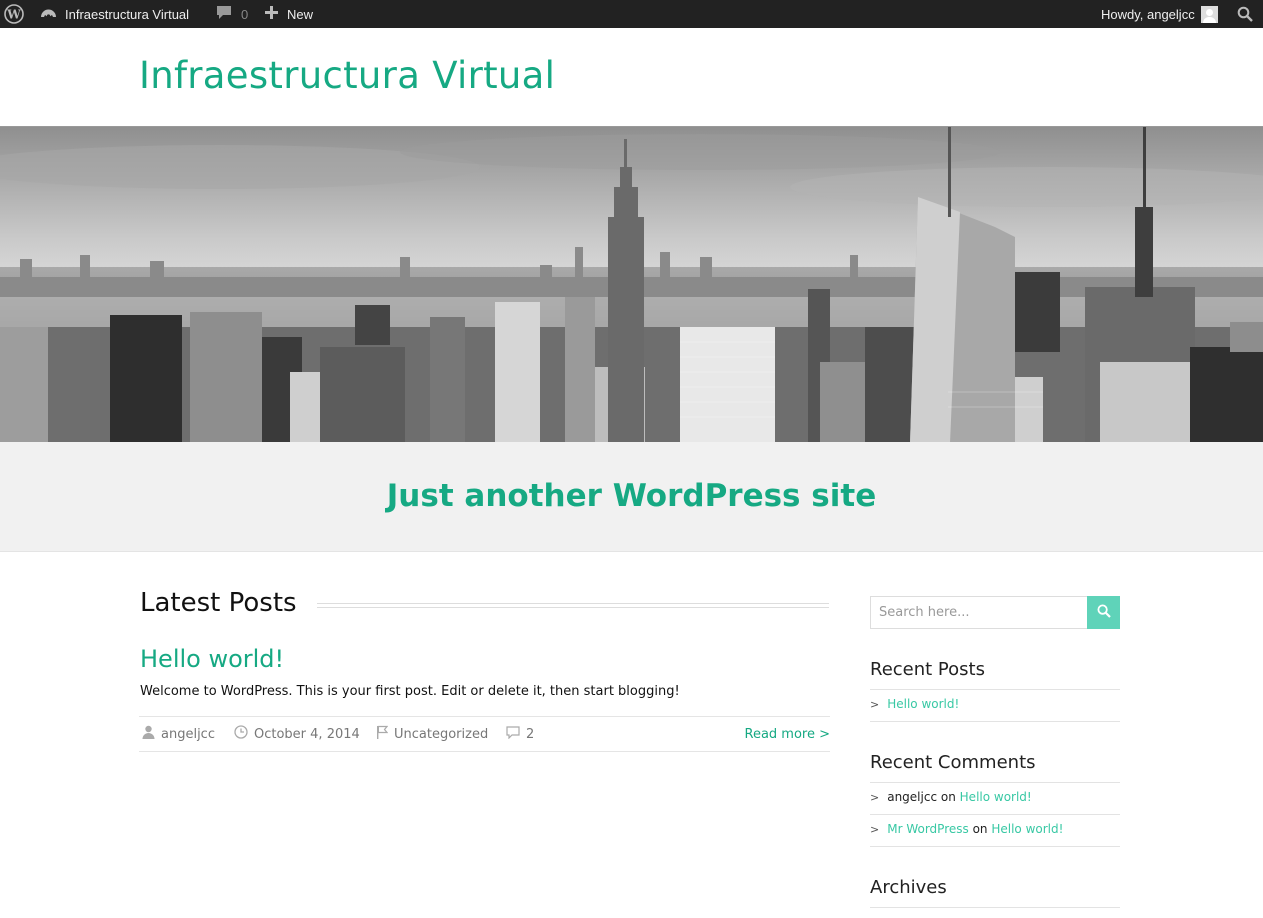 The image size is (1263, 918). I want to click on avatar, so click(1209, 14).